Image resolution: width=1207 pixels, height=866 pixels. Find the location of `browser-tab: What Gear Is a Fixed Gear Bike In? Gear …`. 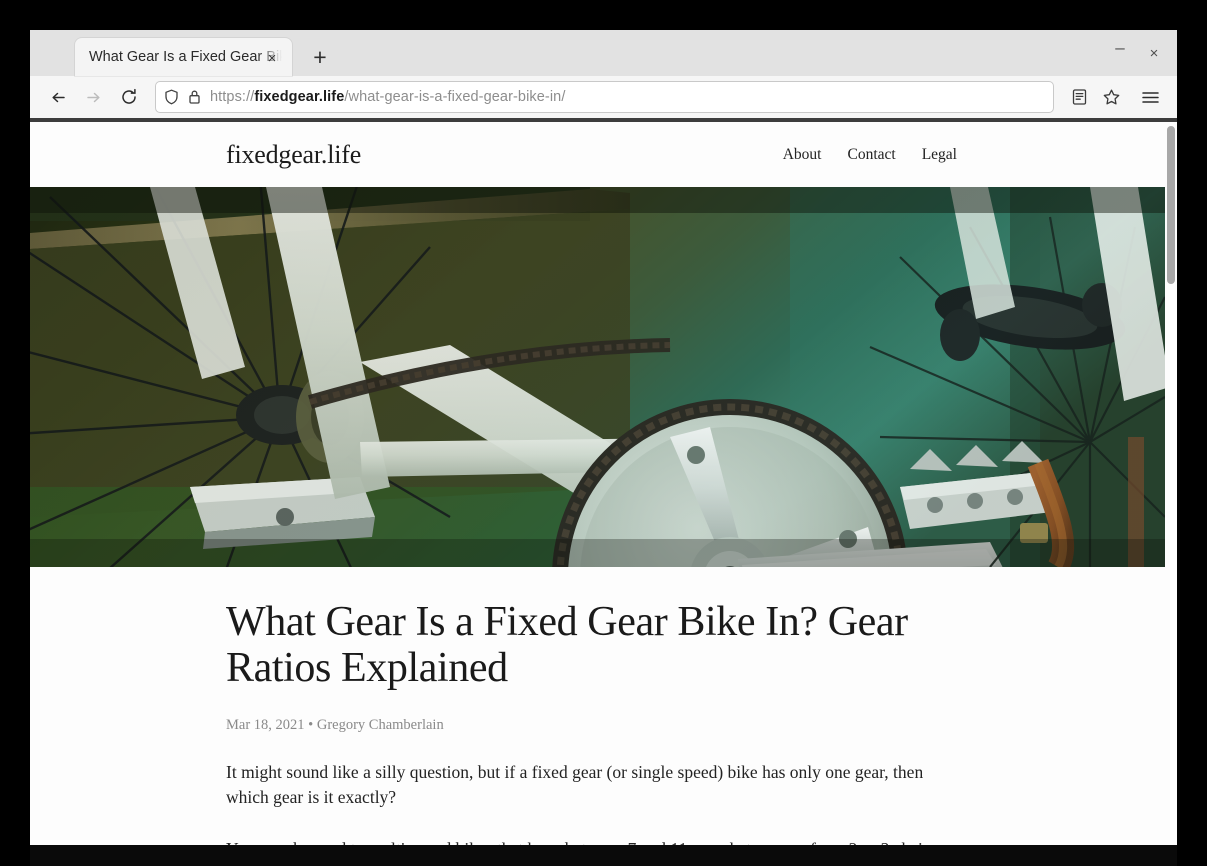

browser-tab: What Gear Is a Fixed Gear Bike In? Gear … is located at coordinates (183, 57).